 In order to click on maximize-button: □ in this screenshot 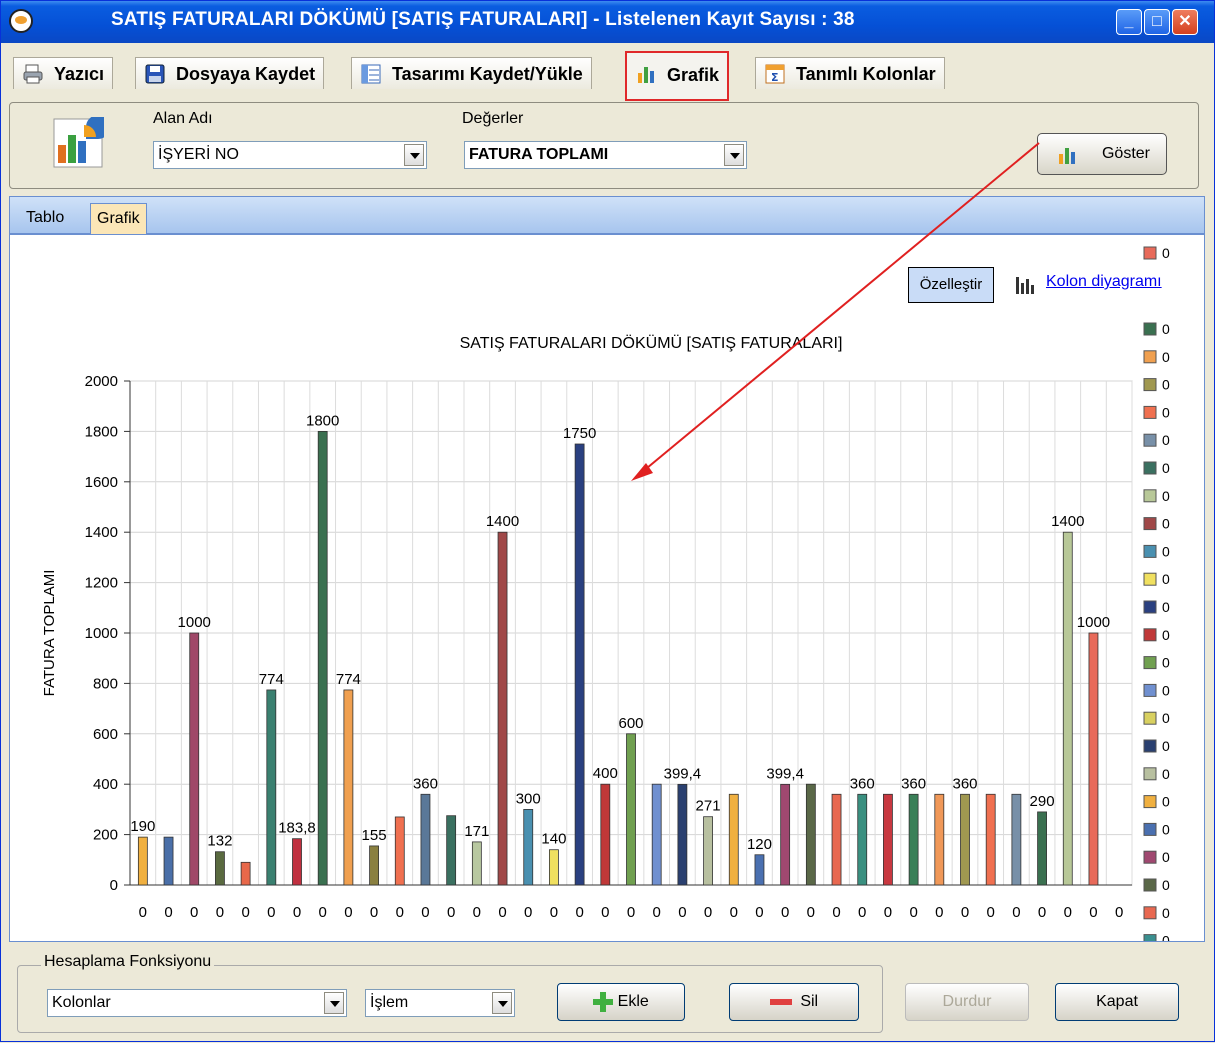, I will do `click(1157, 22)`.